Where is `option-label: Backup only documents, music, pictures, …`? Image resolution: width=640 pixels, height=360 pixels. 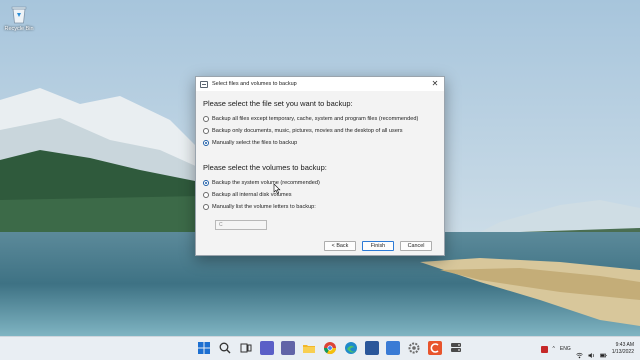
option-label: Backup only documents, music, pictures, … is located at coordinates (307, 131).